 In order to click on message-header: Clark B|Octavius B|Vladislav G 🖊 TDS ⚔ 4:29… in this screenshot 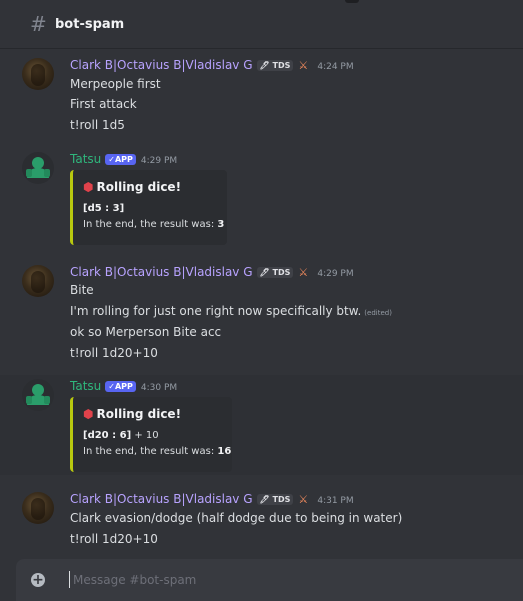, I will do `click(212, 273)`.